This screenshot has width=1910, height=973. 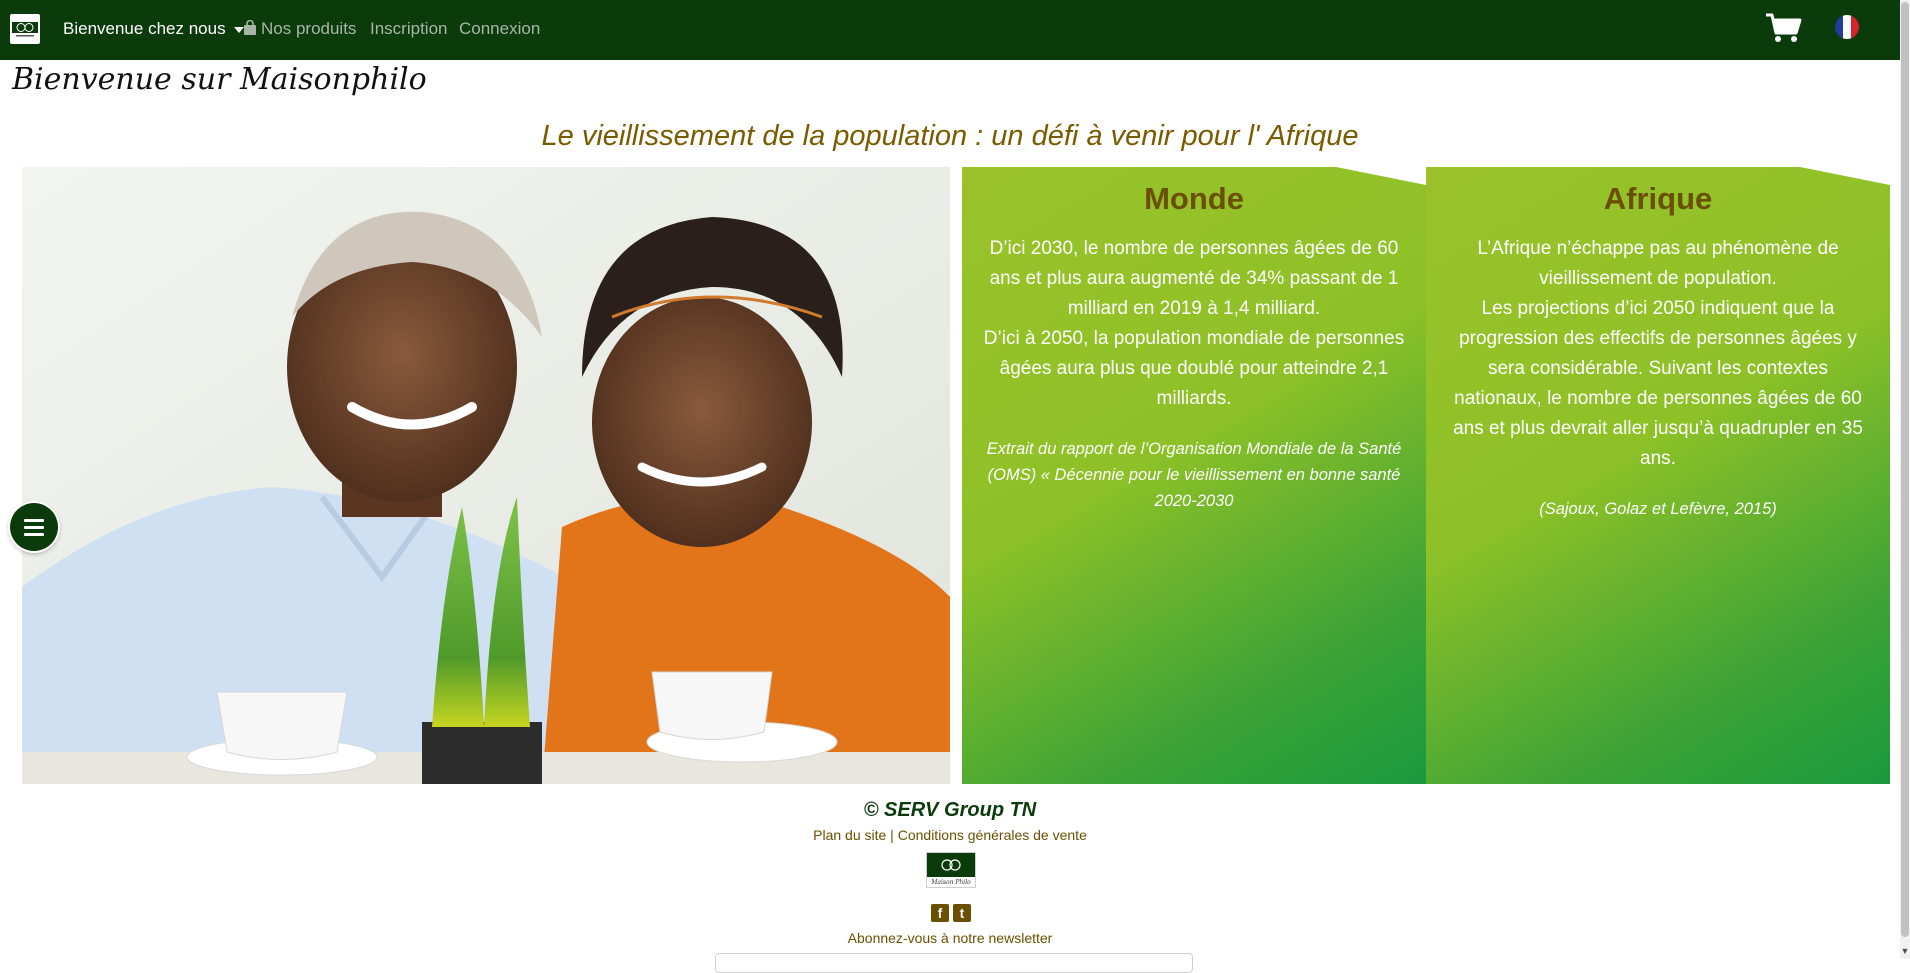 I want to click on nav-menu-label: Bienvenue chez nous, so click(x=144, y=28).